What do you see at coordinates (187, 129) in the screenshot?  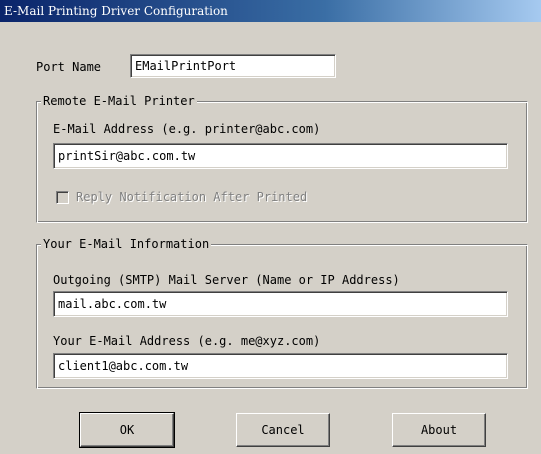 I see `printer-email-label: E-Mail Address (e.g. printer@abc.com)` at bounding box center [187, 129].